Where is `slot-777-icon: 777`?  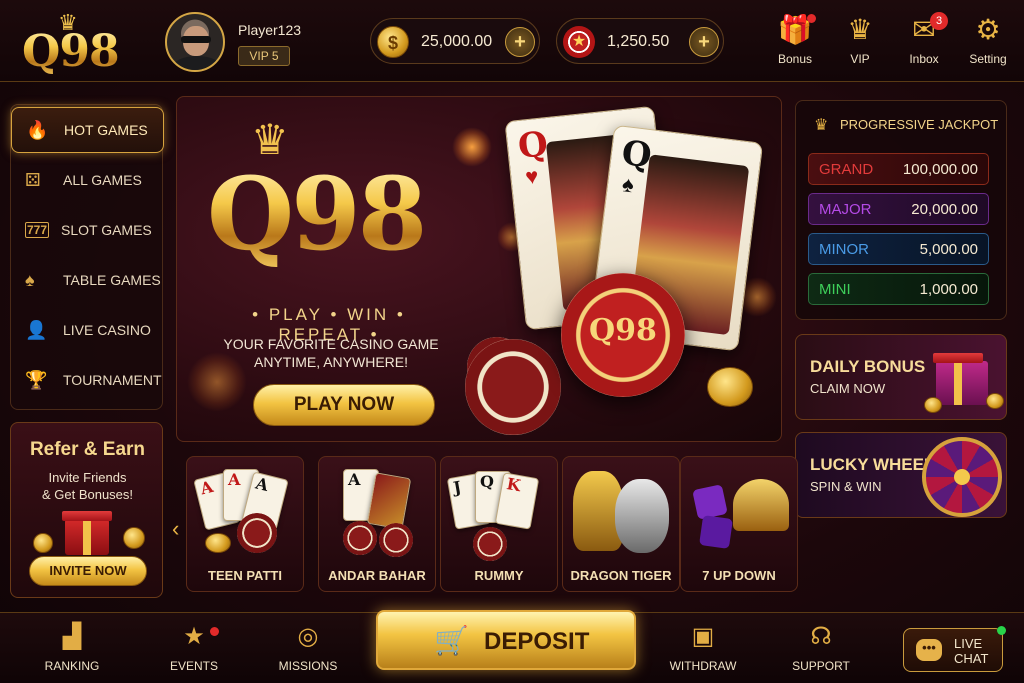 slot-777-icon: 777 is located at coordinates (37, 230).